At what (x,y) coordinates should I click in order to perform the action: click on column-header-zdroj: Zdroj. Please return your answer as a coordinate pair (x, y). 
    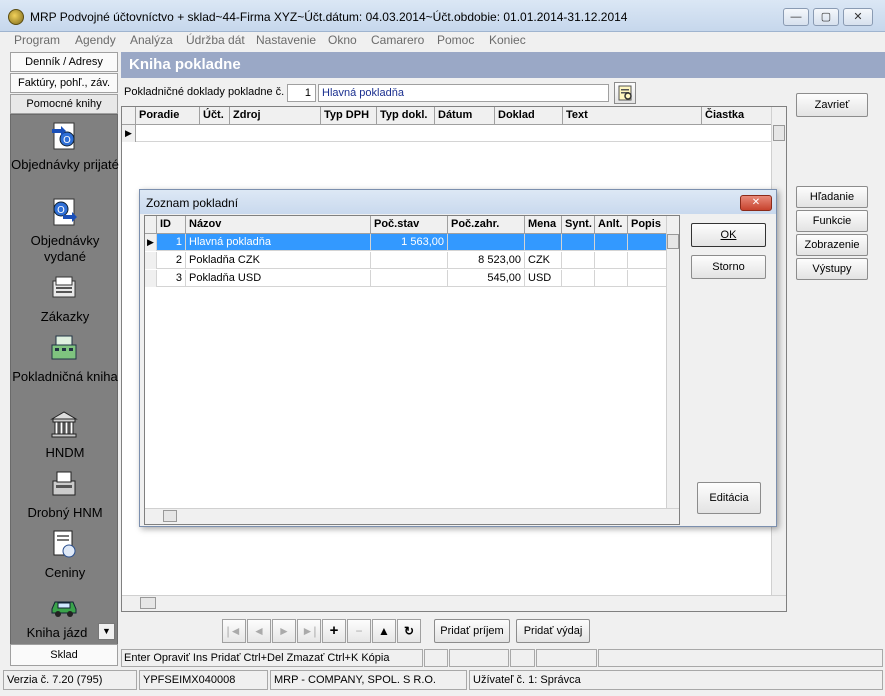
    Looking at the image, I should click on (275, 116).